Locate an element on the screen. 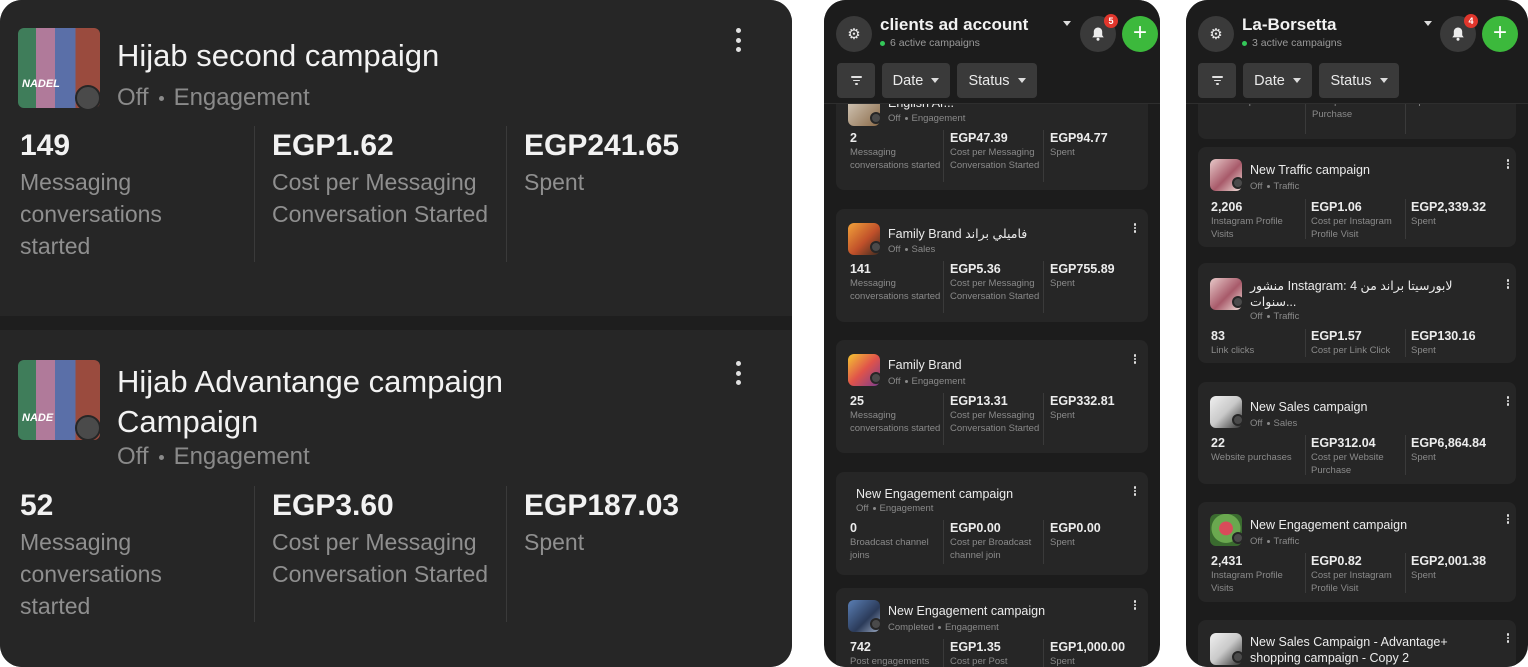  notifications-button: 5 is located at coordinates (1099, 33).